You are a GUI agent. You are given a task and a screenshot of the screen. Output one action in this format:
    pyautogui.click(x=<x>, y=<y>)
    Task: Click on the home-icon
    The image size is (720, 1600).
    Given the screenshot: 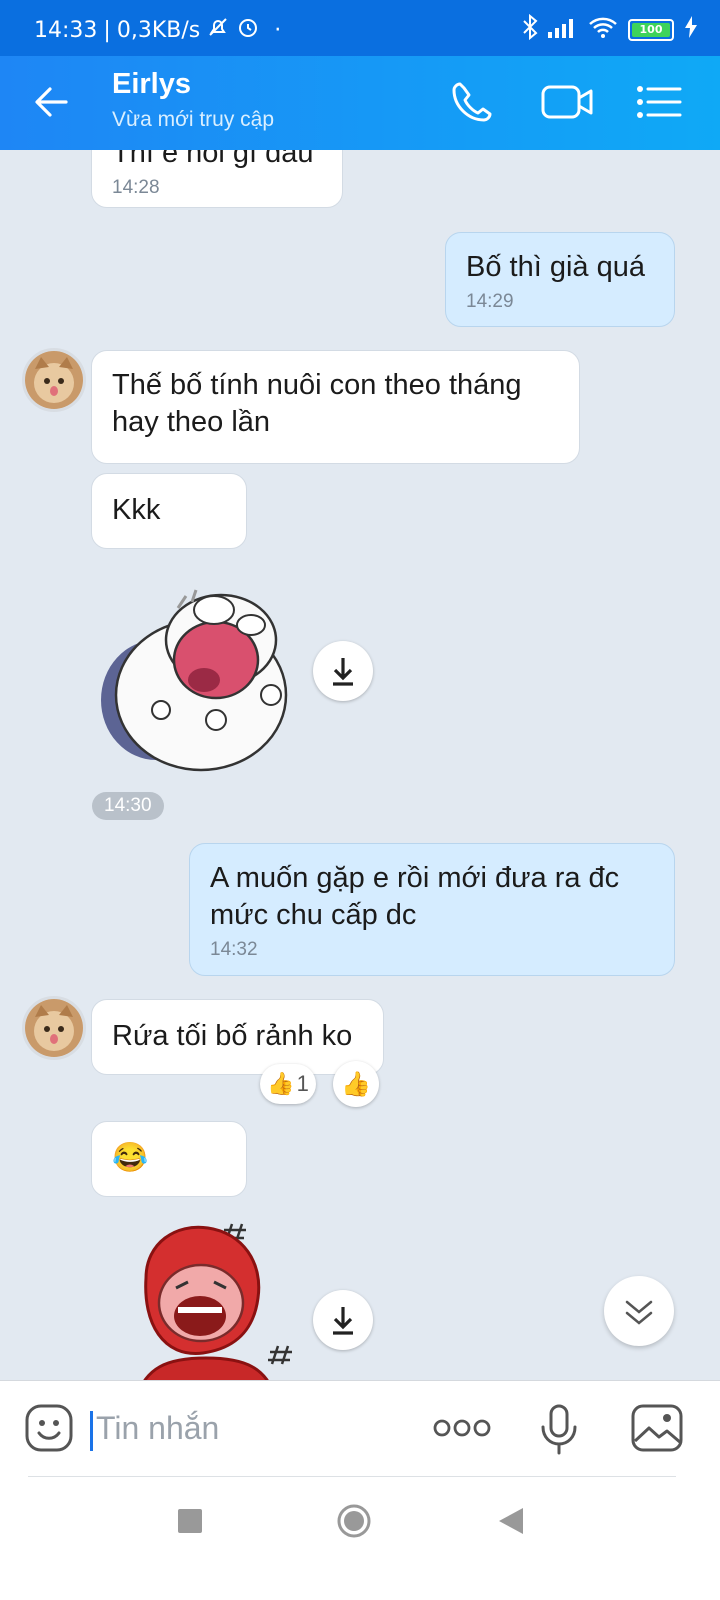 What is the action you would take?
    pyautogui.click(x=354, y=1521)
    